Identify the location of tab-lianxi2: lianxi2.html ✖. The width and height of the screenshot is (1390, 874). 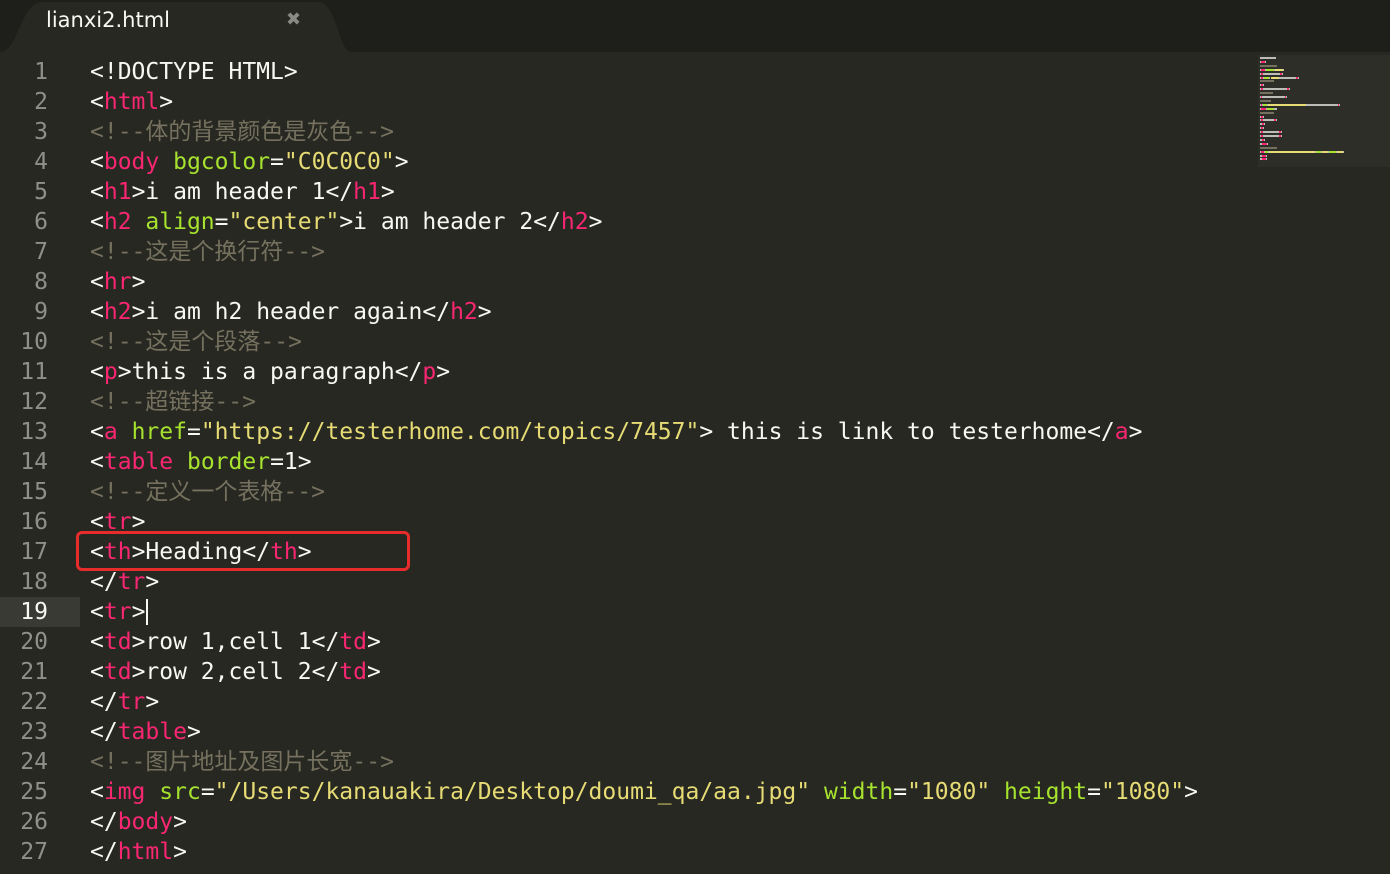
(176, 26).